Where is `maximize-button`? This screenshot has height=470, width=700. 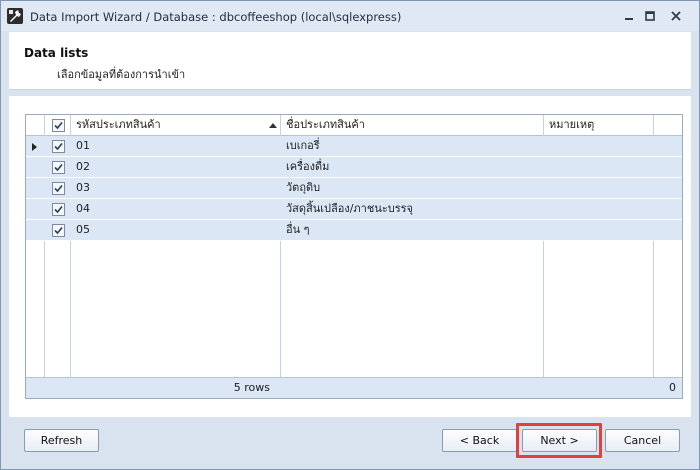
maximize-button is located at coordinates (650, 16).